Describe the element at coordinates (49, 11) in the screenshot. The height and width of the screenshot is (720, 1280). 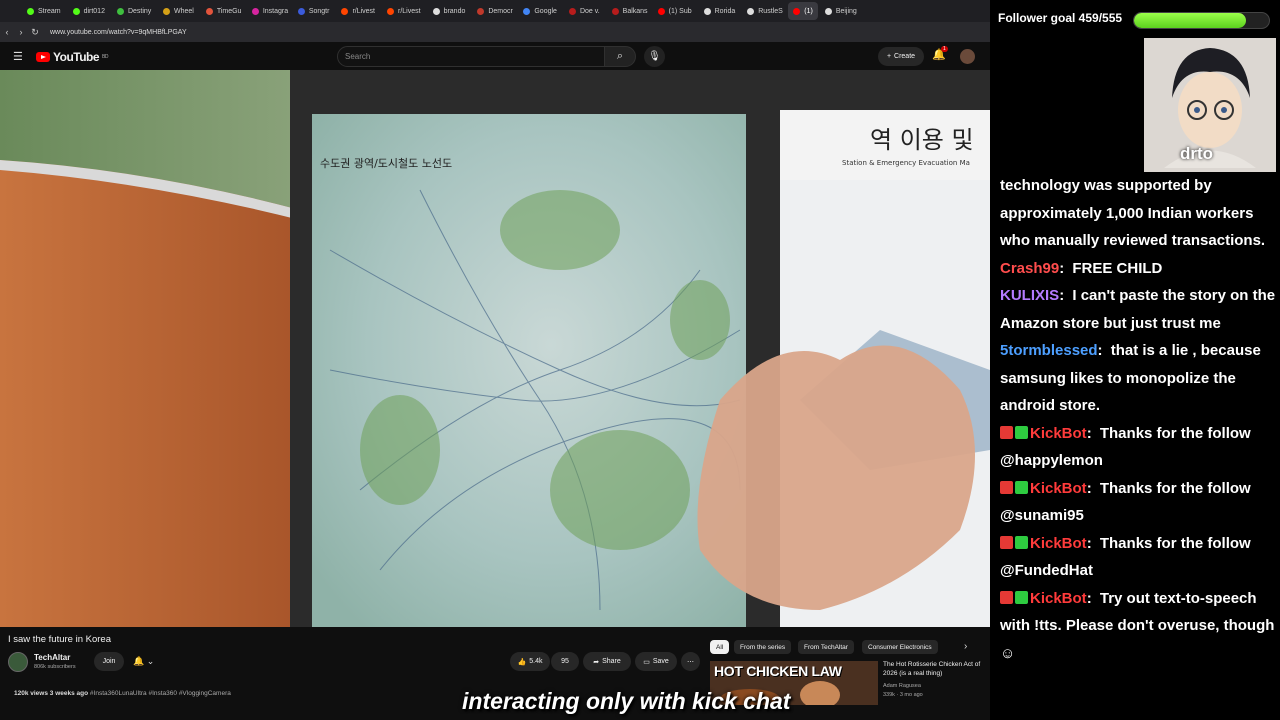
I see `tab-label: Stream` at that location.